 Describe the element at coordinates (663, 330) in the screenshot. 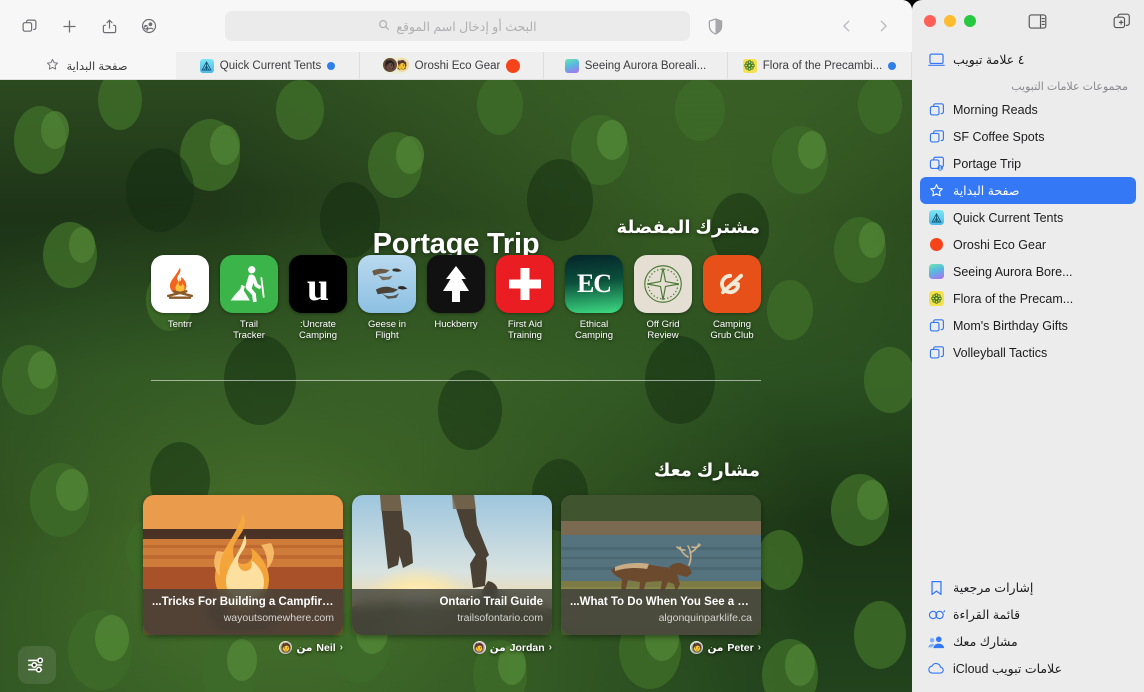

I see `favorite-label: Off Grid Review` at that location.